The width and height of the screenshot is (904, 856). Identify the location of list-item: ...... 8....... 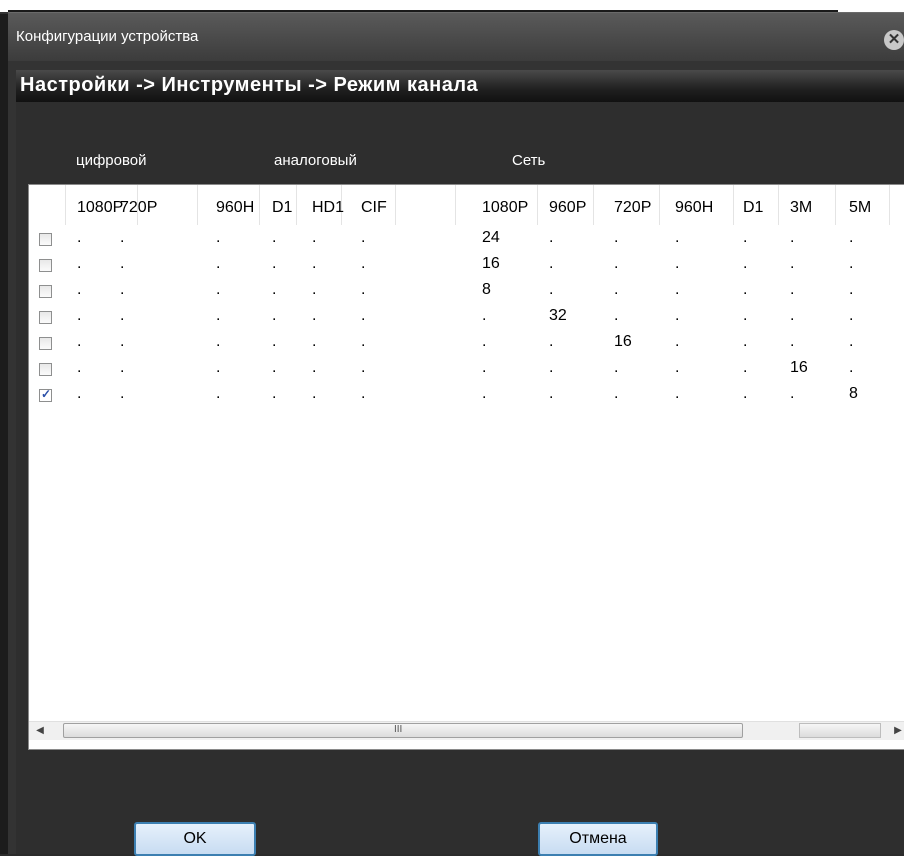
(466, 294).